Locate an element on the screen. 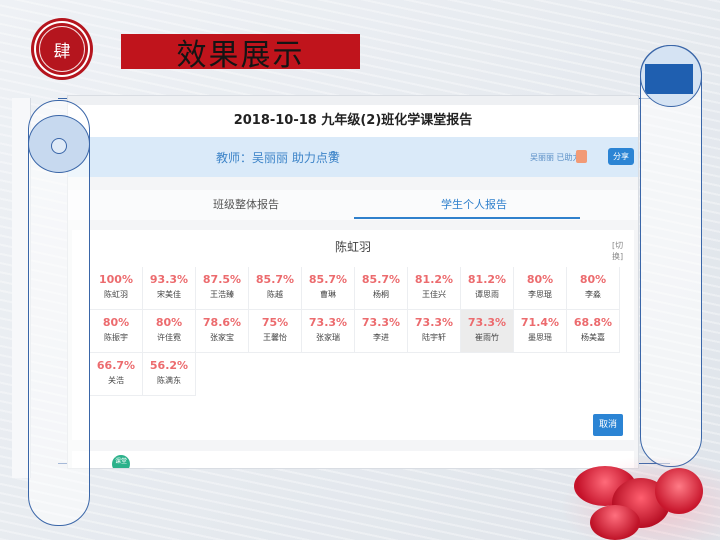 Image resolution: width=720 pixels, height=540 pixels. scroll-rod-right is located at coordinates (671, 256).